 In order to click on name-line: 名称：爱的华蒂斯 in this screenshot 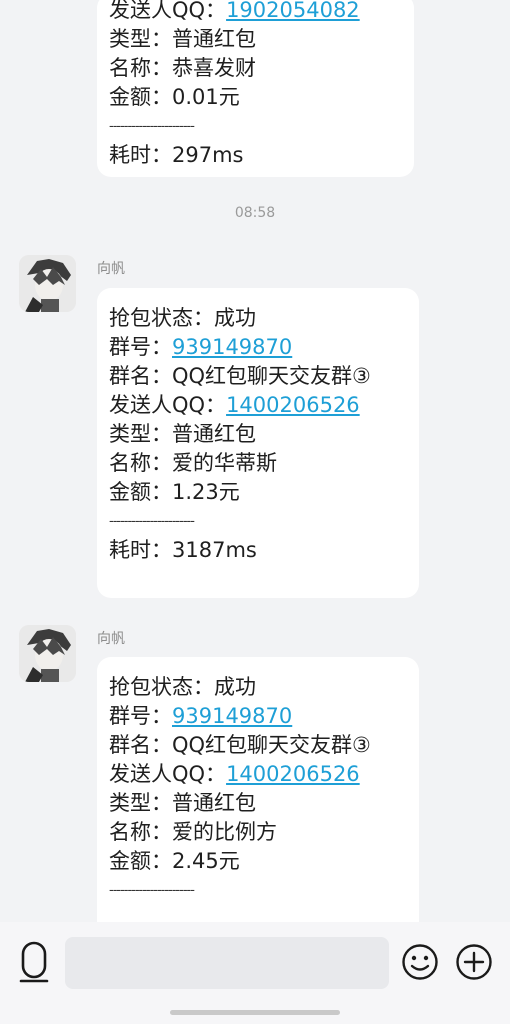, I will do `click(193, 463)`.